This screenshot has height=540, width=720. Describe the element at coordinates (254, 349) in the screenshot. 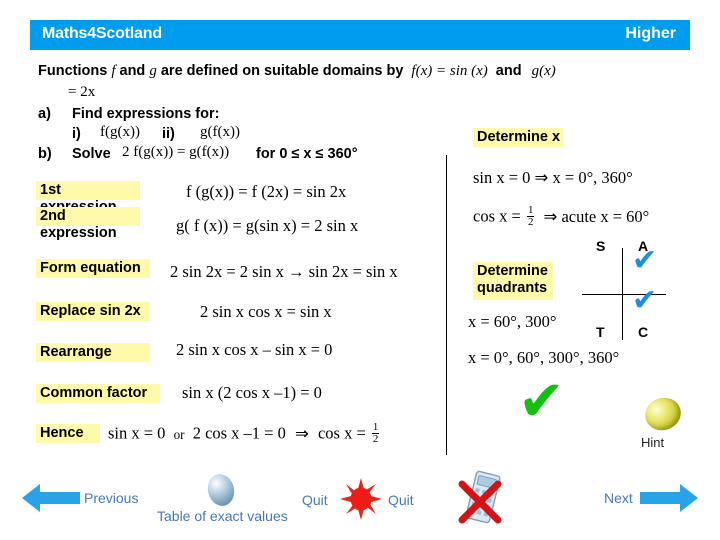

I see `working-eq-rearranged: 2 sin x cos x – sin x = 0` at that location.